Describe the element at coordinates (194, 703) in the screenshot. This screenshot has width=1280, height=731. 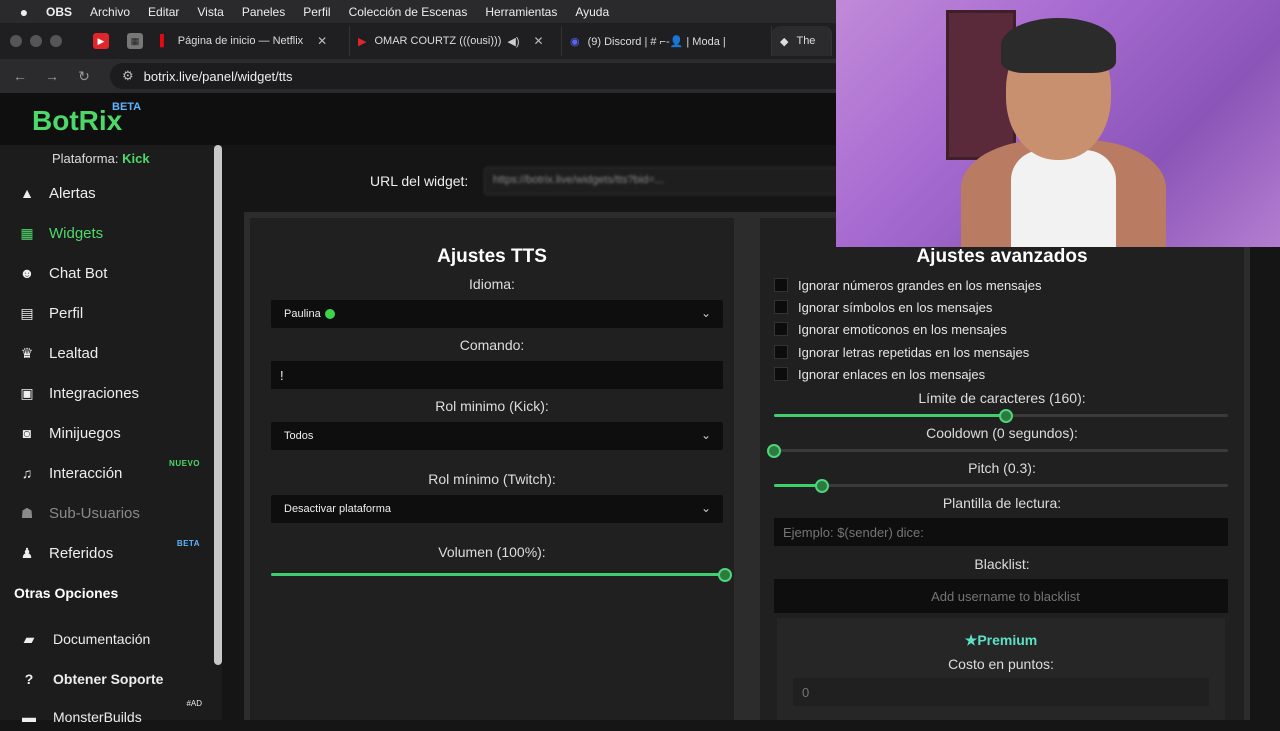
I see `ad-badge: #AD` at that location.